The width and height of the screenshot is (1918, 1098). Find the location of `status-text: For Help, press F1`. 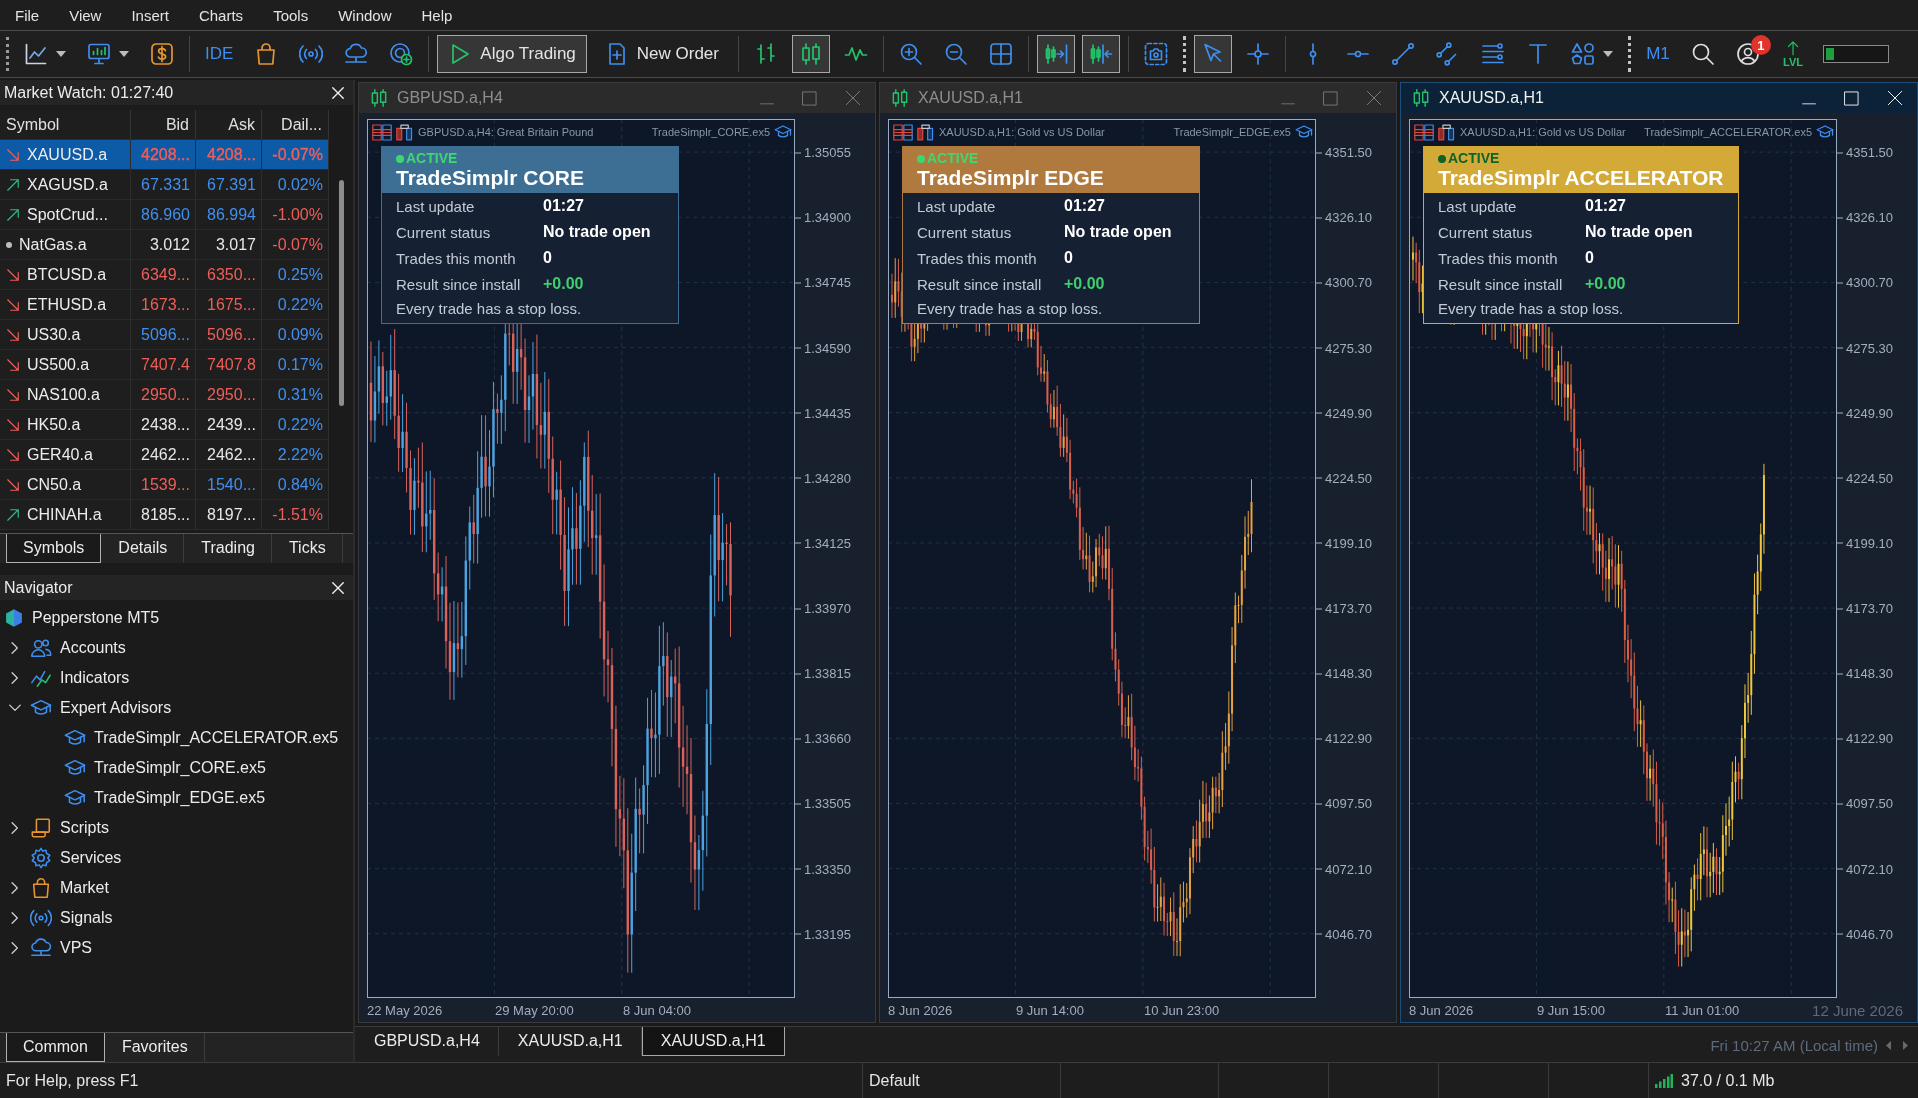

status-text: For Help, press F1 is located at coordinates (72, 1080).